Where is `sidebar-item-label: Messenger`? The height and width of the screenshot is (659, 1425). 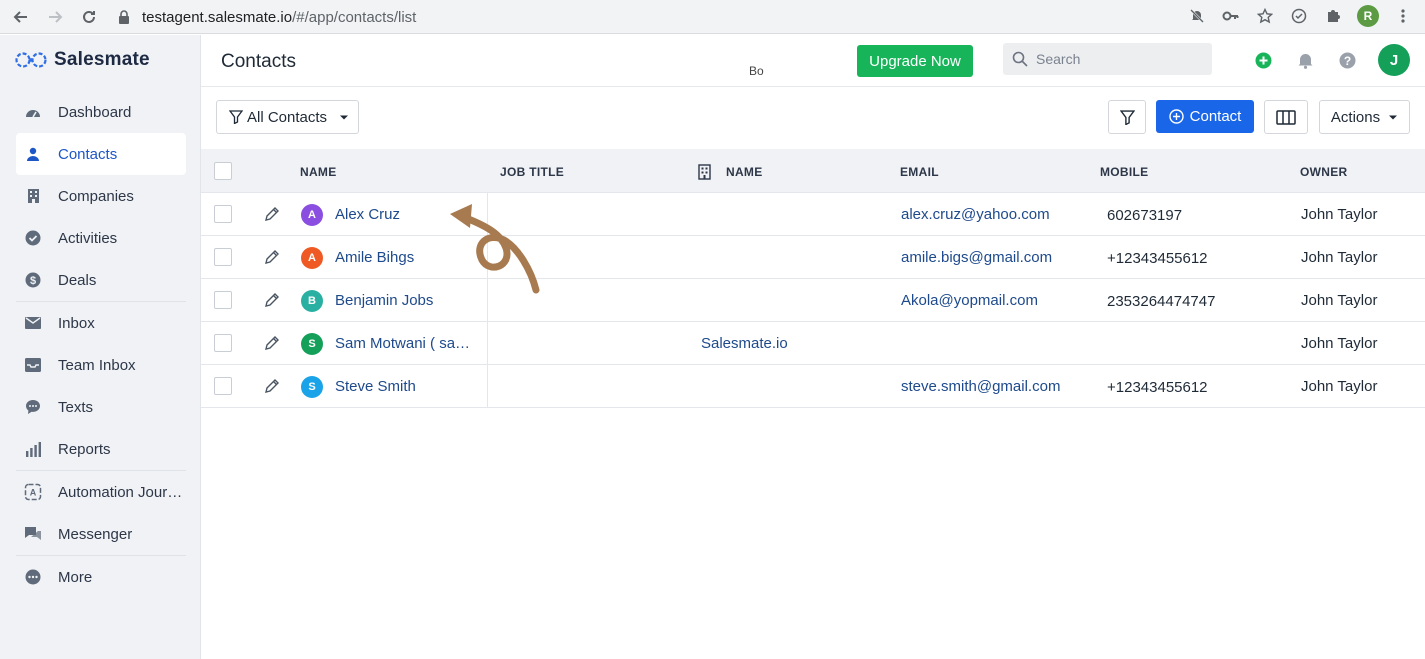 sidebar-item-label: Messenger is located at coordinates (95, 534).